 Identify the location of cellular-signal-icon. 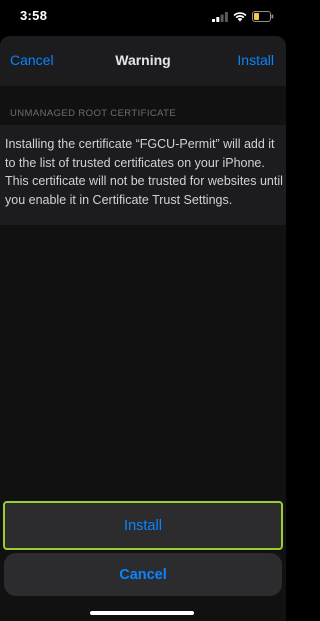
(220, 16).